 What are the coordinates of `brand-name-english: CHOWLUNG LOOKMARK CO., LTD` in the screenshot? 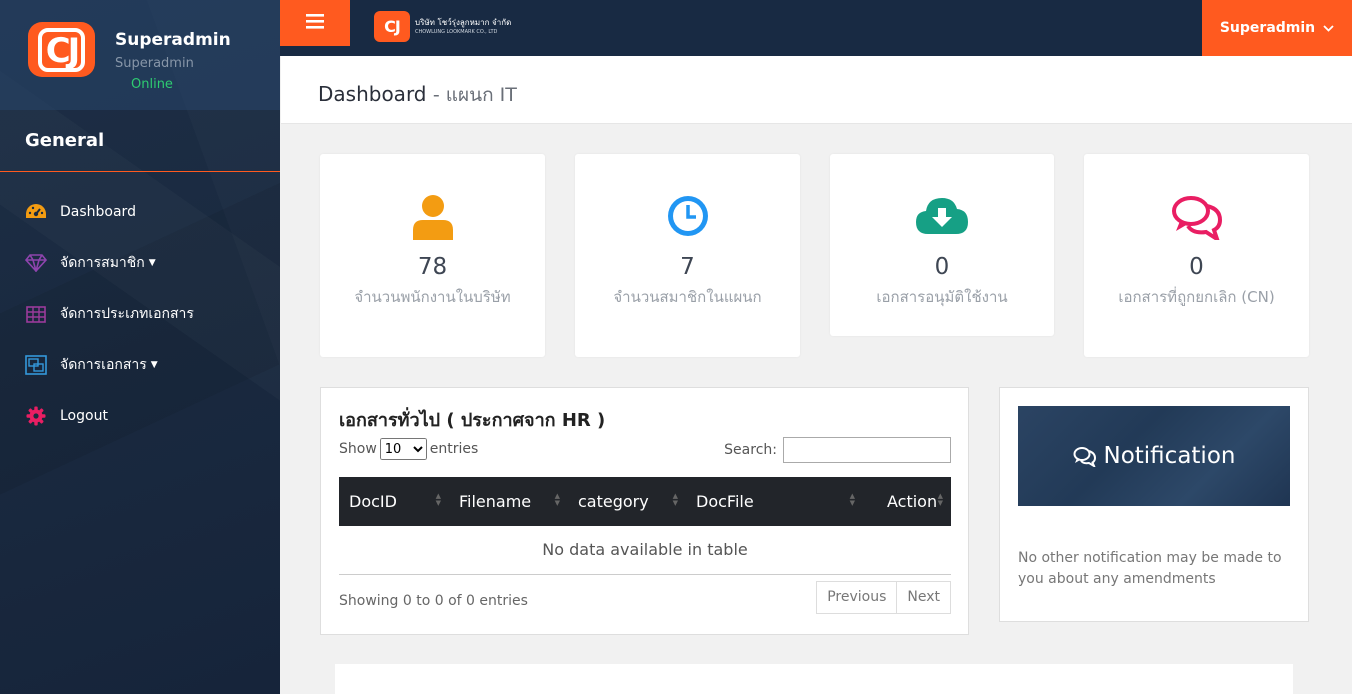 It's located at (456, 31).